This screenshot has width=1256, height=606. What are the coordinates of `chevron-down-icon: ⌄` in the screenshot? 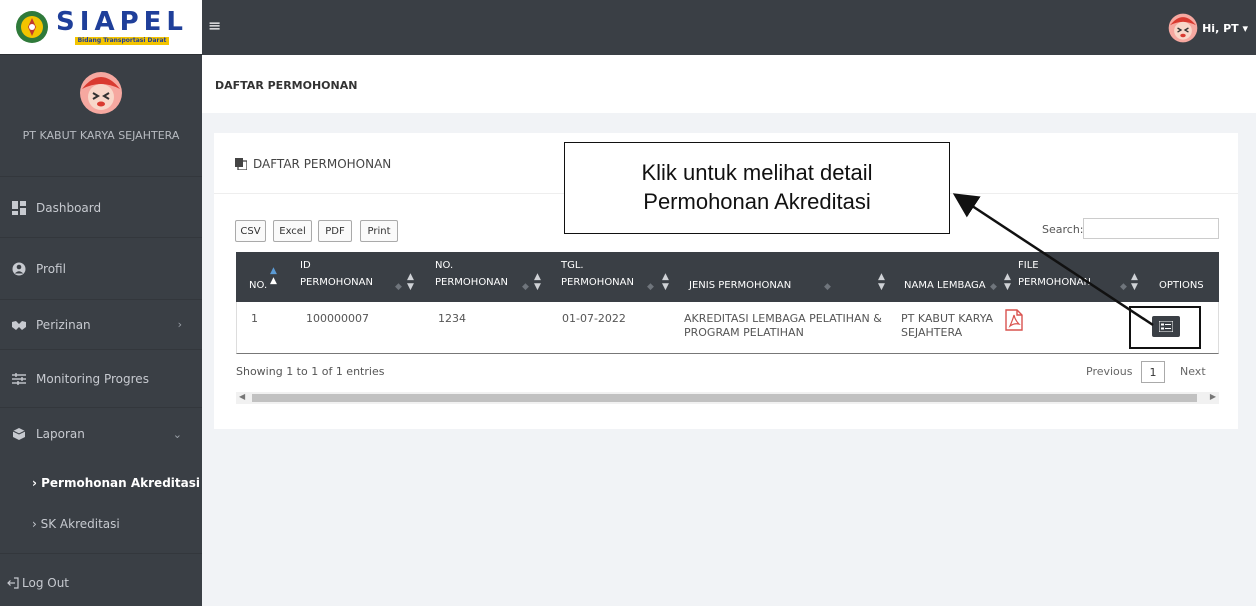 It's located at (177, 434).